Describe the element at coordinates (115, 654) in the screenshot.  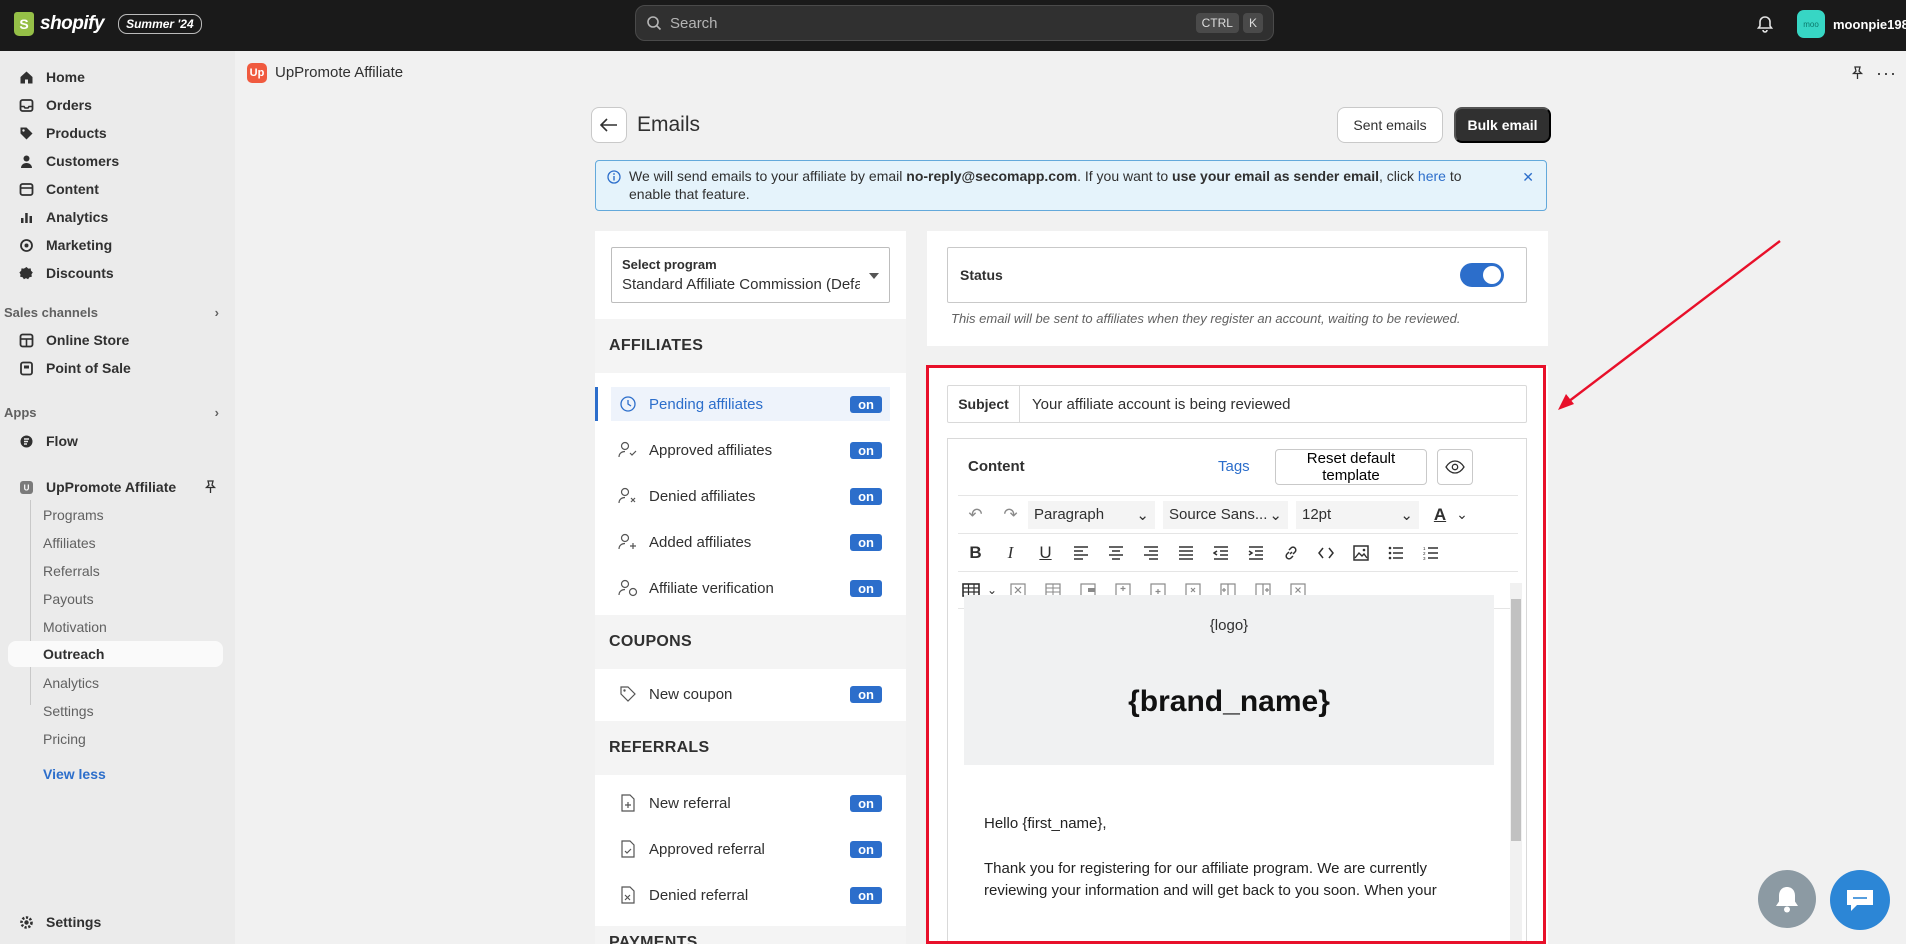
I see `sidebar-subitem-outreach: Outreach` at that location.